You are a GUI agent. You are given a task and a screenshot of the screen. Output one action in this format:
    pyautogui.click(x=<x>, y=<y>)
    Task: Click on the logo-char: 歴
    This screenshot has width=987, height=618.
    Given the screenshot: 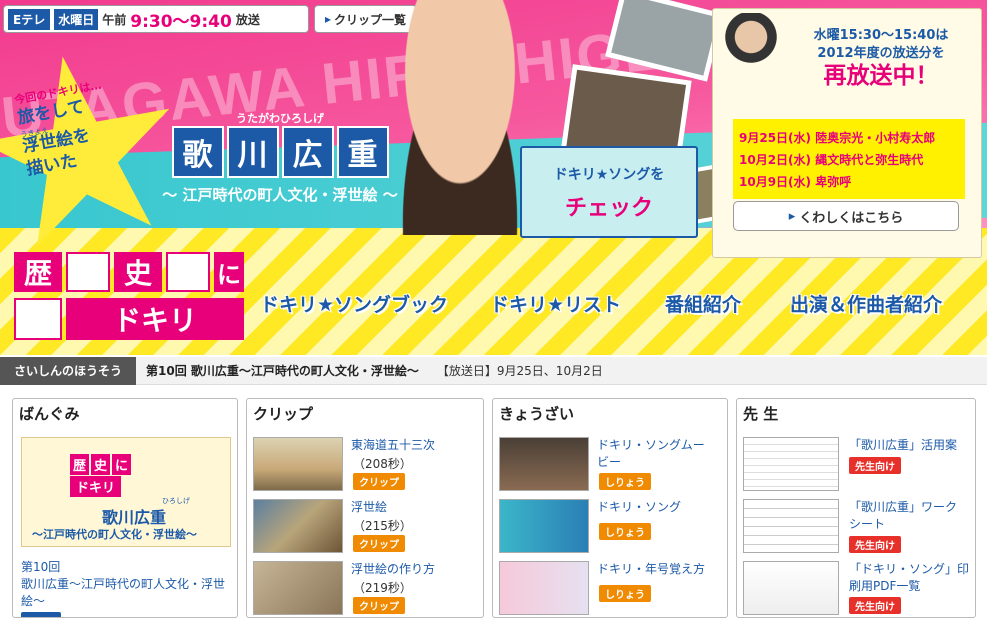 What is the action you would take?
    pyautogui.click(x=38, y=272)
    